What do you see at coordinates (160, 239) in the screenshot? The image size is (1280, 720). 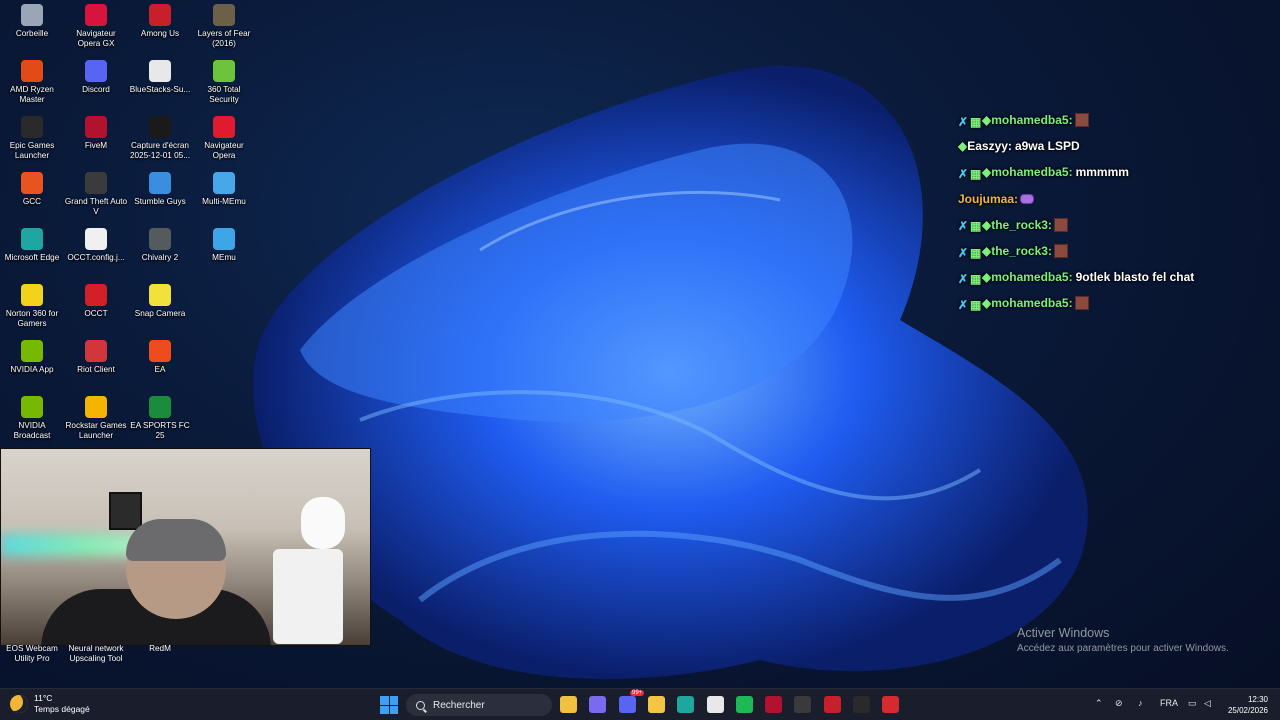 I see `chivalry-icon` at bounding box center [160, 239].